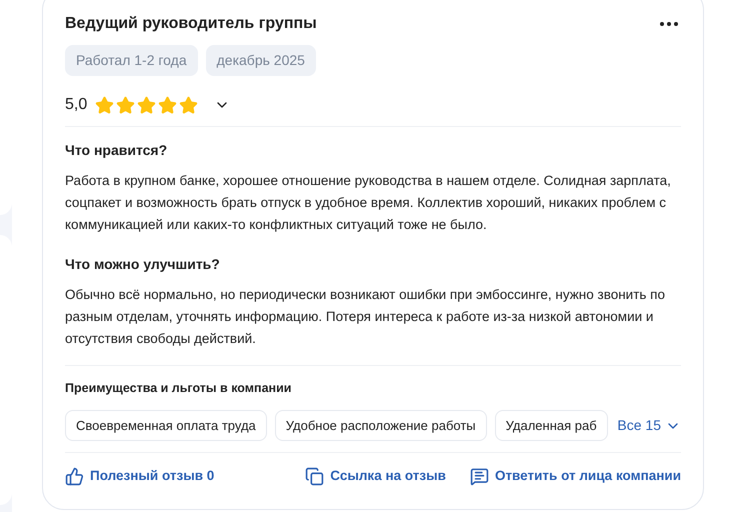  What do you see at coordinates (575, 476) in the screenshot?
I see `reply-button: Ответить от лица компании` at bounding box center [575, 476].